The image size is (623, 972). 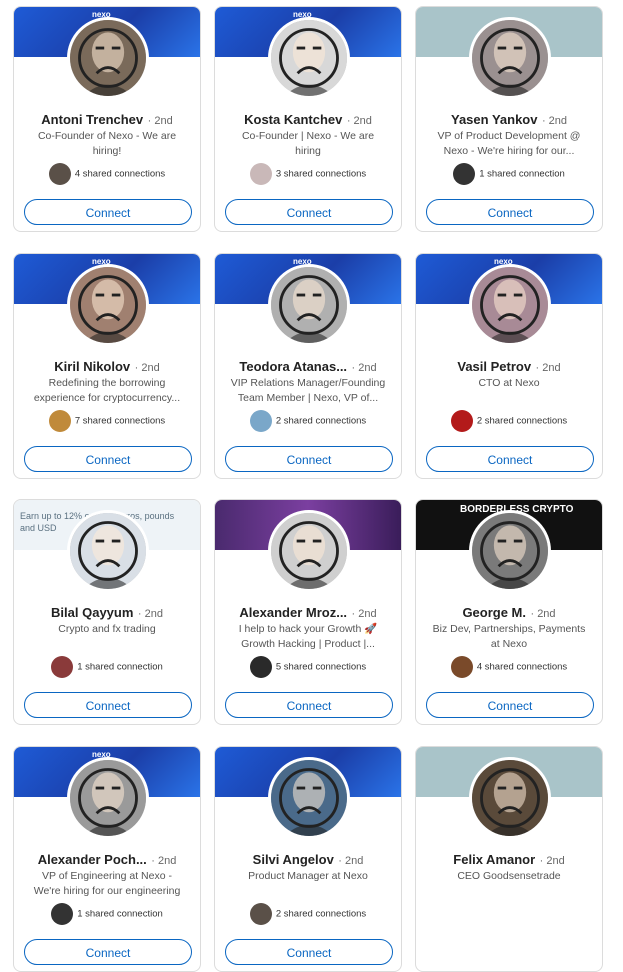 What do you see at coordinates (522, 667) in the screenshot?
I see `shared-connections-text: 4 shared connections` at bounding box center [522, 667].